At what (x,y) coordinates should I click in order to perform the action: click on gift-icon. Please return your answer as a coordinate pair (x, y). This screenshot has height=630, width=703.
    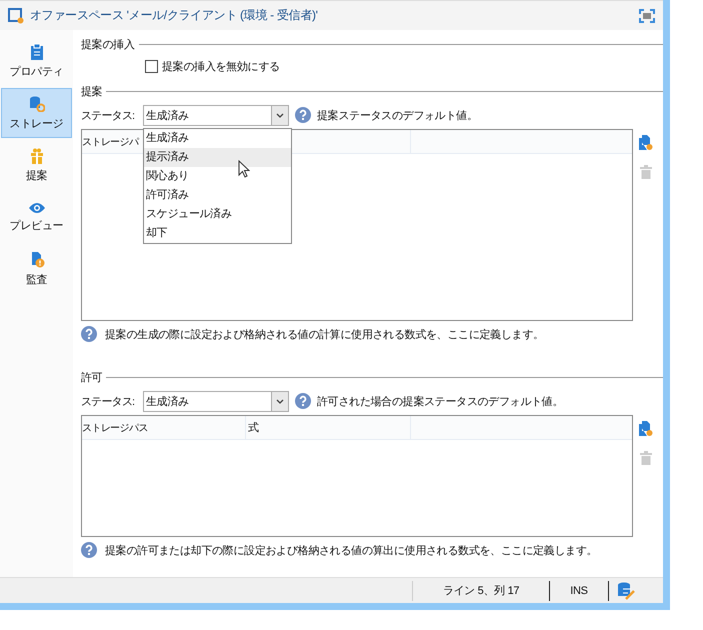
    Looking at the image, I should click on (37, 156).